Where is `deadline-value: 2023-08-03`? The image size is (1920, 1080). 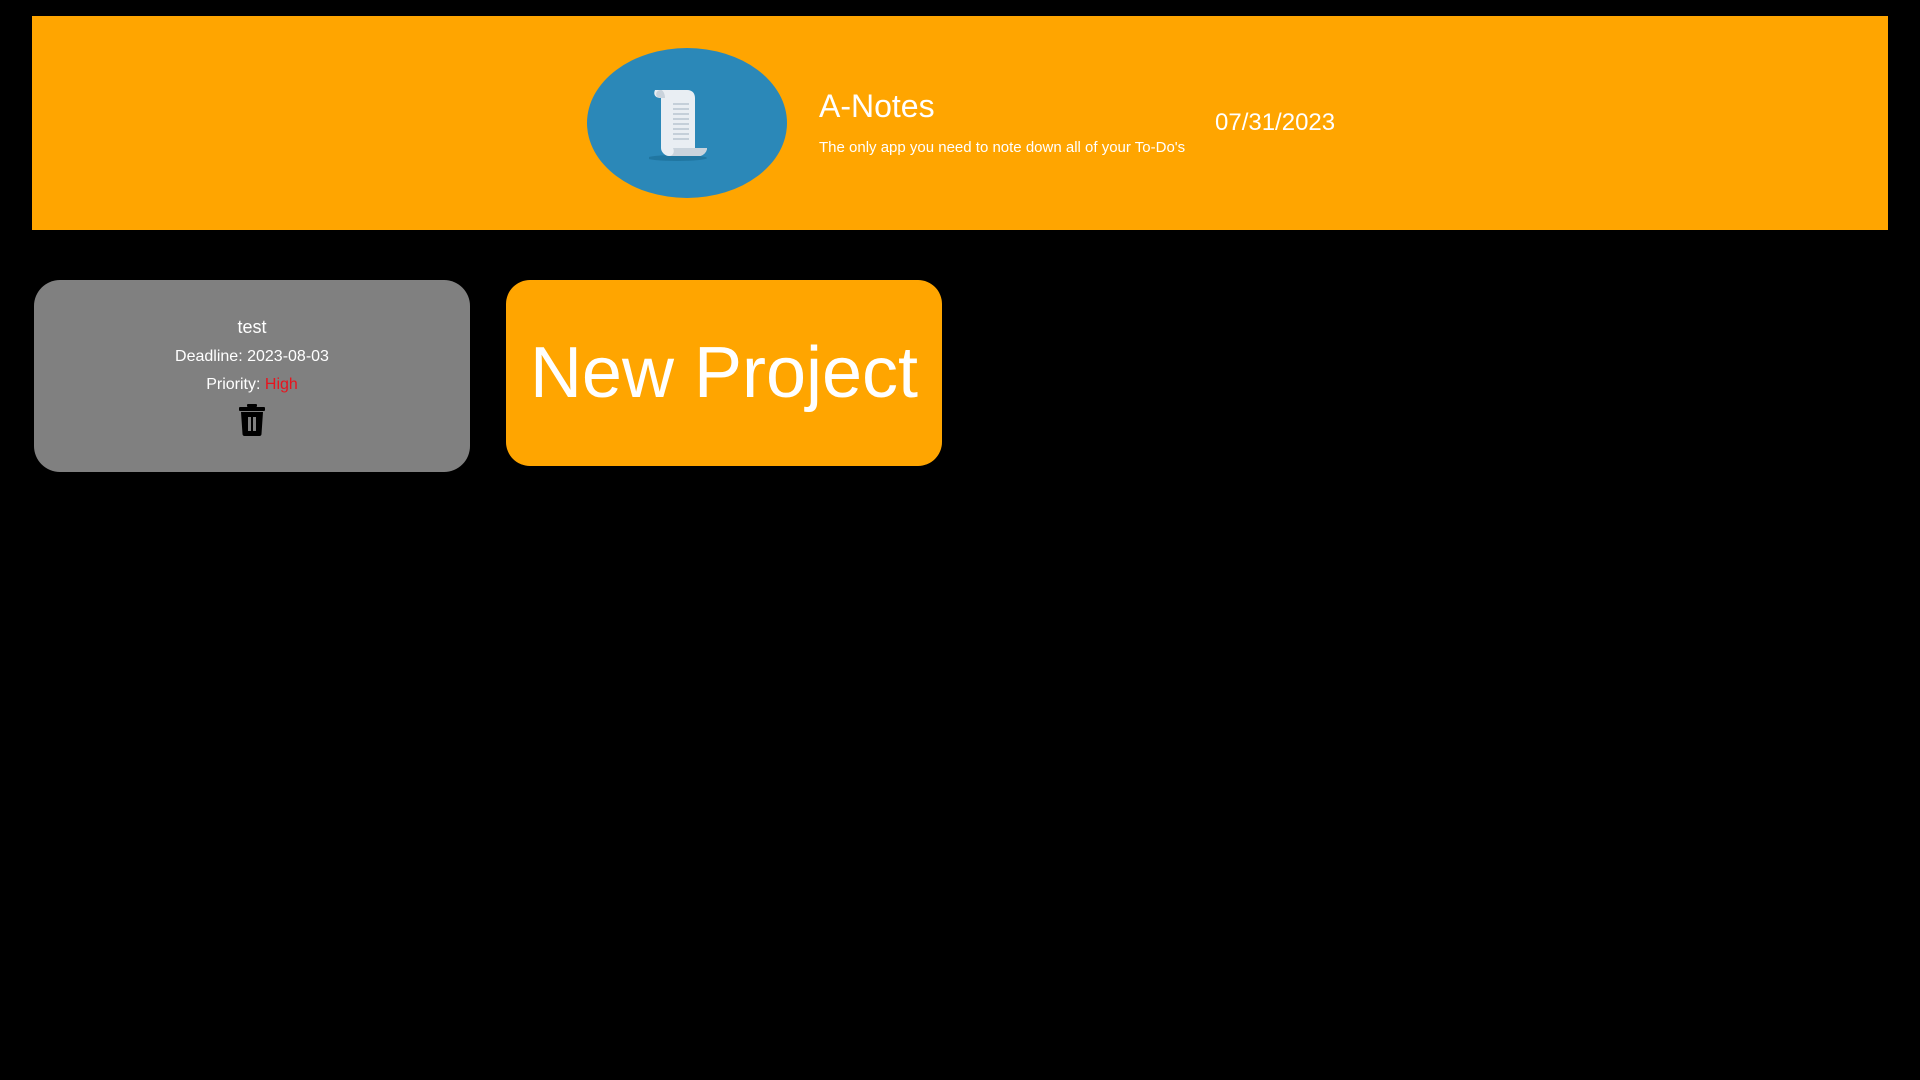
deadline-value: 2023-08-03 is located at coordinates (288, 356).